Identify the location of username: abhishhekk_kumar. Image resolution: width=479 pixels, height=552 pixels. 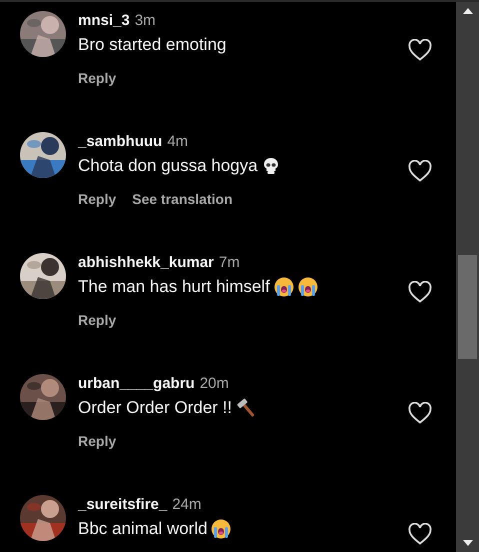
(146, 262).